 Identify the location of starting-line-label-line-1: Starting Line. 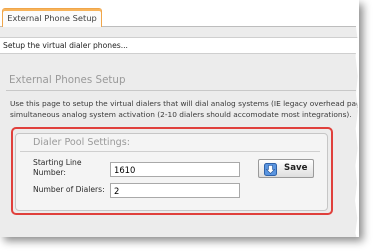
(57, 162).